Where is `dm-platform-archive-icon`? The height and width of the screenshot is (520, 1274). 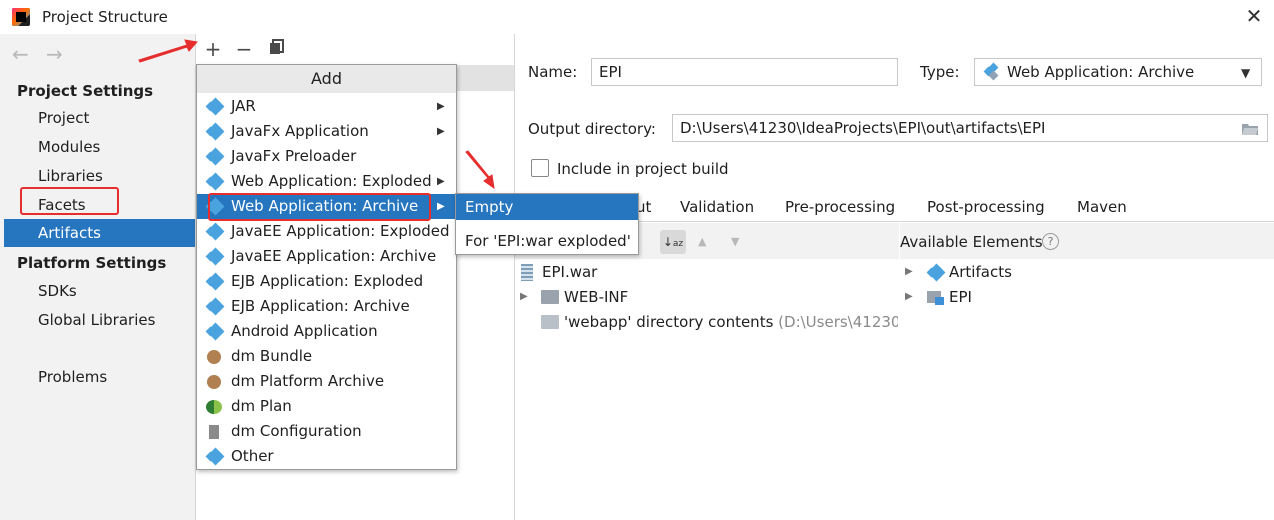 dm-platform-archive-icon is located at coordinates (214, 382).